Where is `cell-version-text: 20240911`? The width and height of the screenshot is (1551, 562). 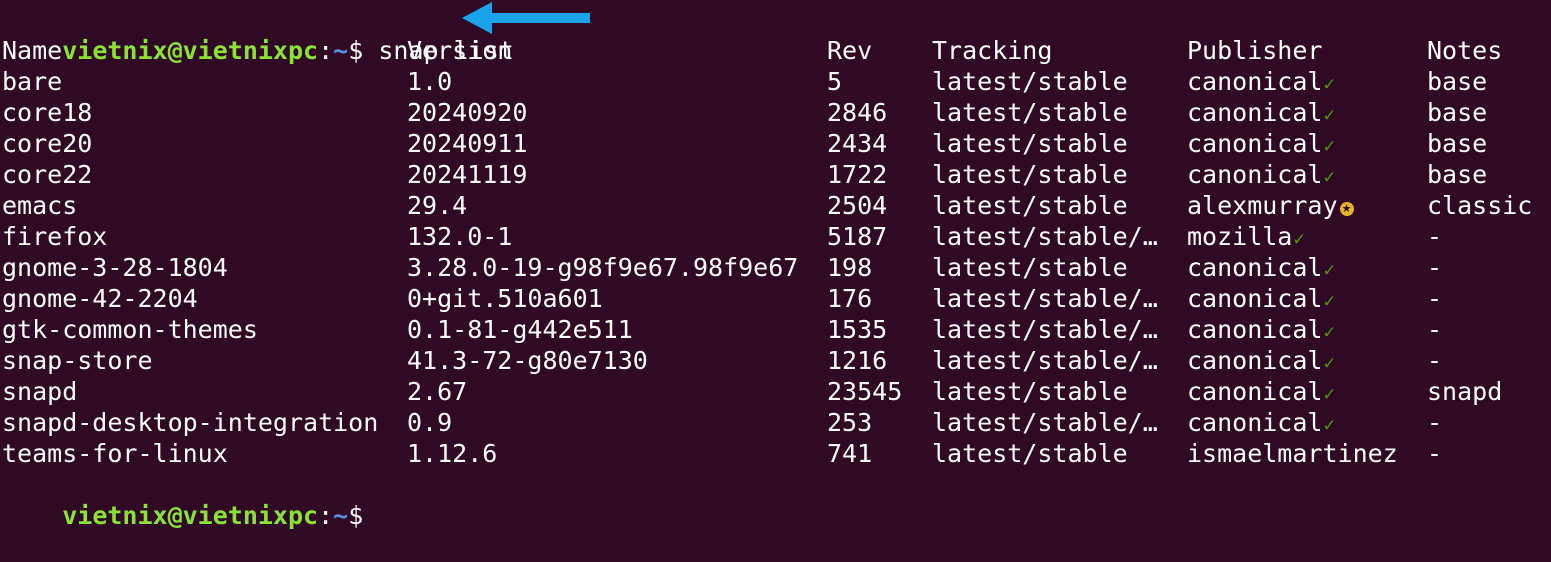
cell-version-text: 20240911 is located at coordinates (467, 143).